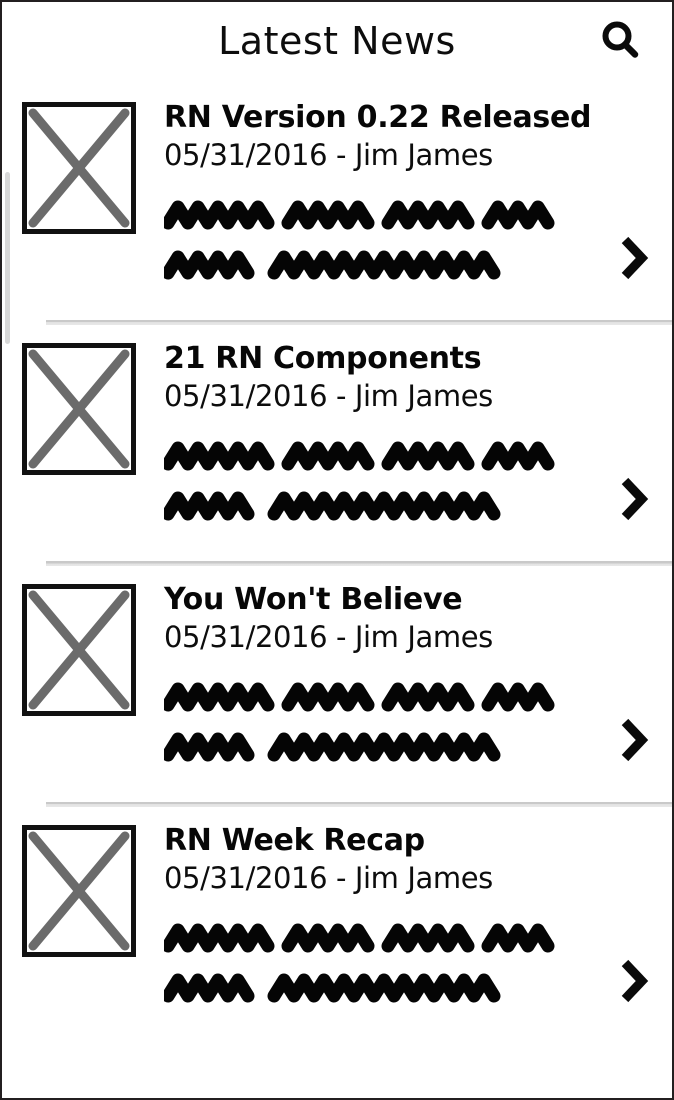  I want to click on search-icon, so click(620, 40).